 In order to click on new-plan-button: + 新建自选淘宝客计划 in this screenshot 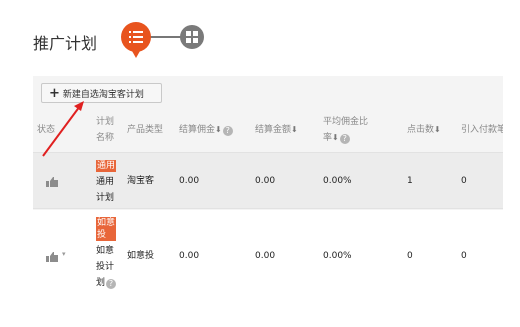, I will do `click(101, 93)`.